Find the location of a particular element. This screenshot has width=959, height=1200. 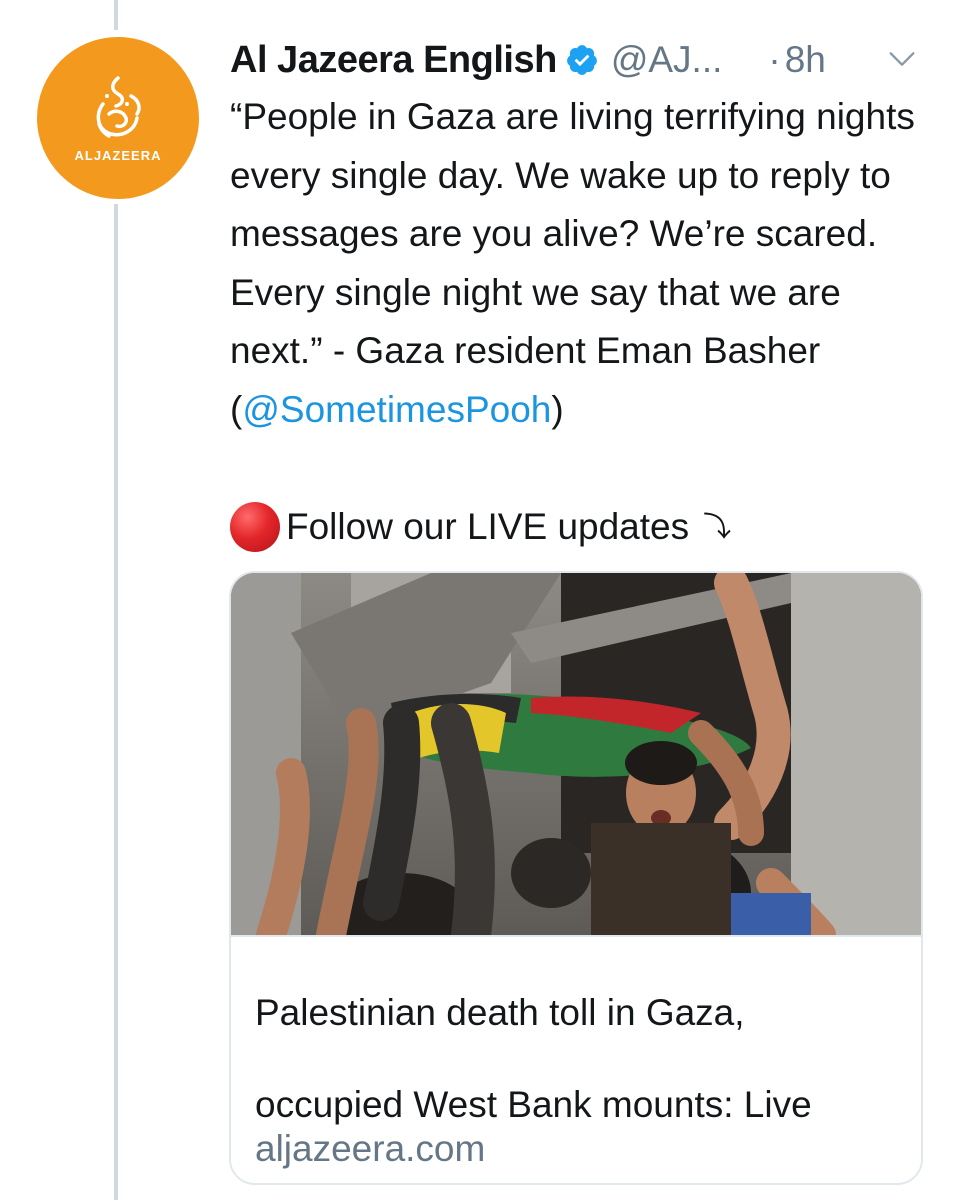

tweet-header: Al Jazeera English @AJ... · 8h is located at coordinates (574, 60).